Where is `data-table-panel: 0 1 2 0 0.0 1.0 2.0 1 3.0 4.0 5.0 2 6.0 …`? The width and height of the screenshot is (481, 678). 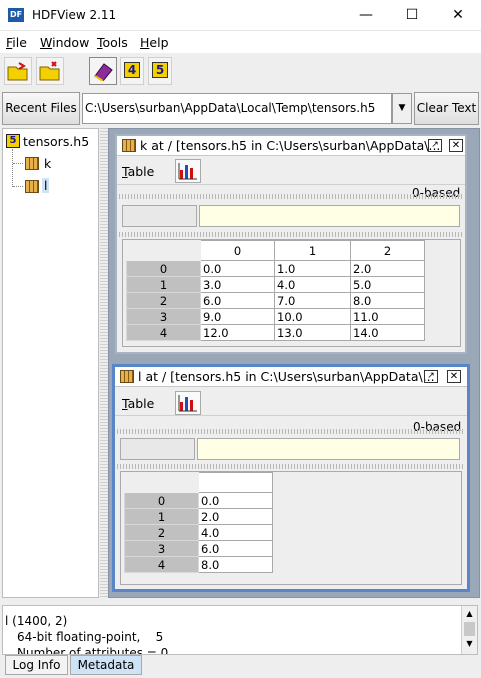 data-table-panel: 0 1 2 0 0.0 1.0 2.0 1 3.0 4.0 5.0 2 6.0 … is located at coordinates (291, 293).